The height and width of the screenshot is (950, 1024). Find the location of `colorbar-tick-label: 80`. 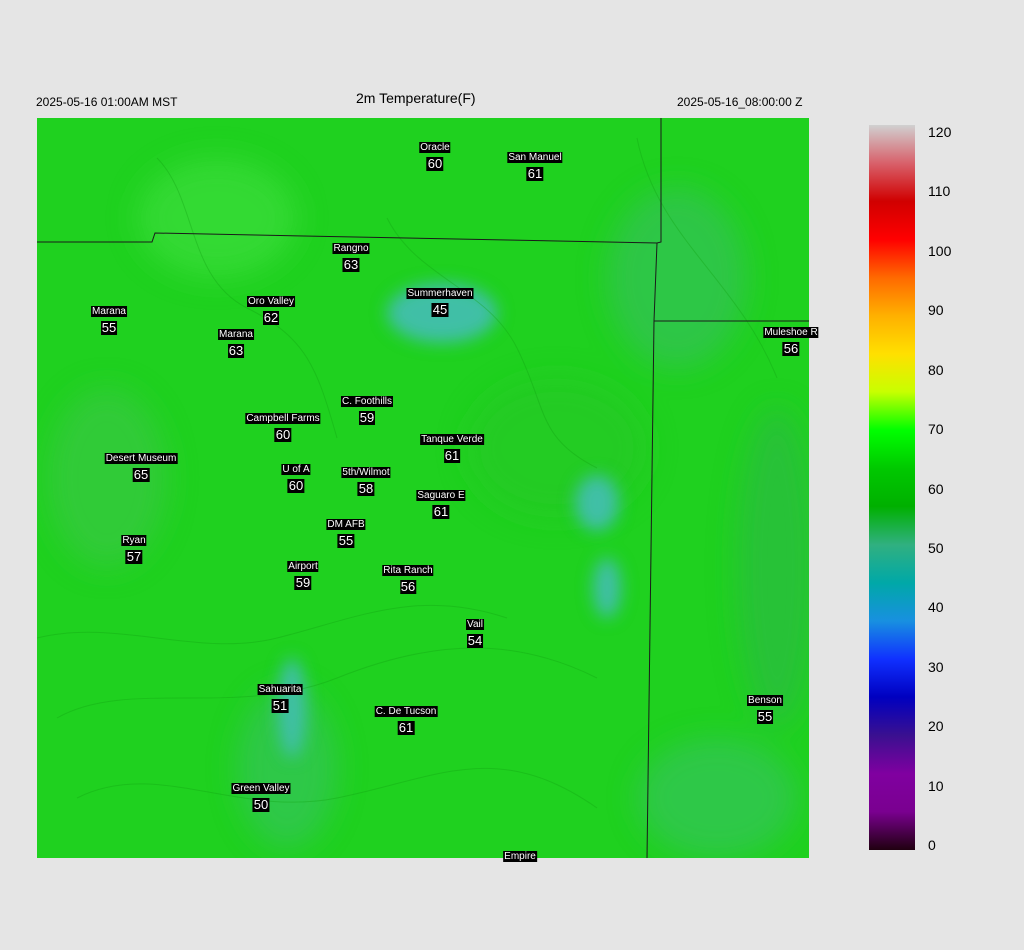

colorbar-tick-label: 80 is located at coordinates (936, 369).